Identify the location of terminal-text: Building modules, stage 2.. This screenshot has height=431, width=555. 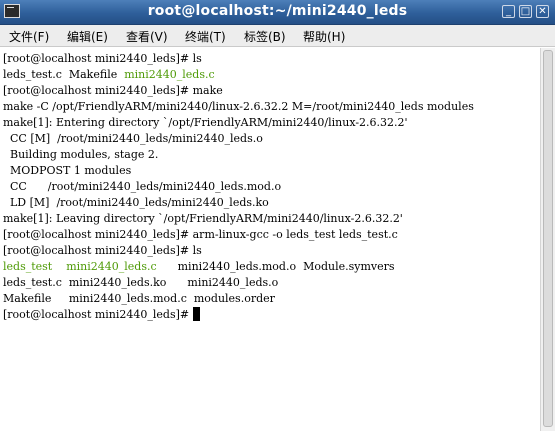
(81, 154).